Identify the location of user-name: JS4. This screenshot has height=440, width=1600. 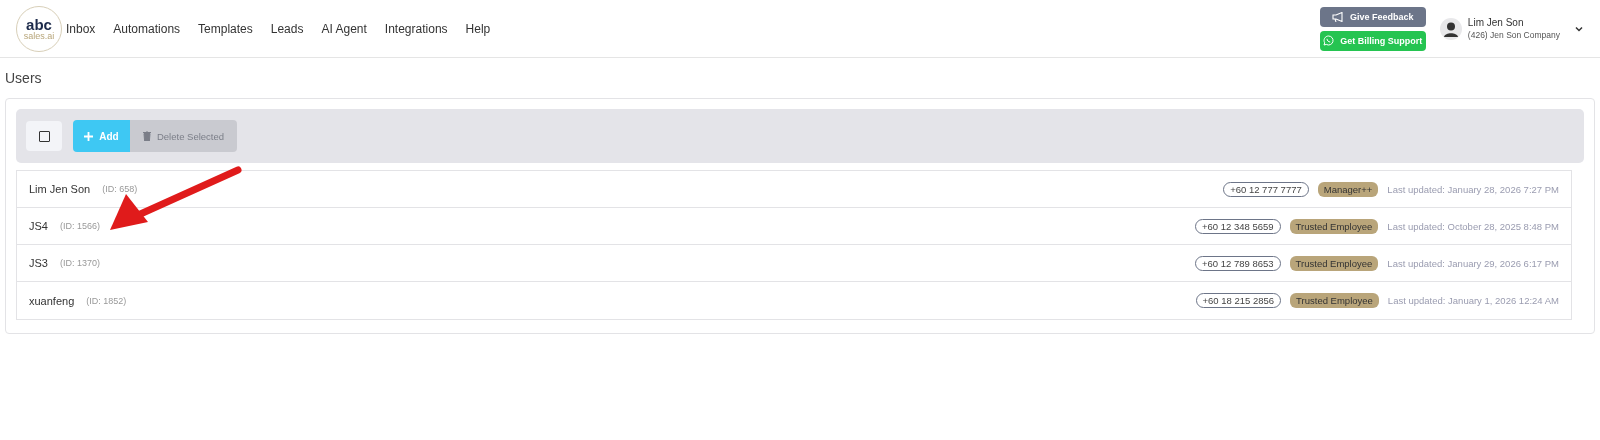
(38, 226).